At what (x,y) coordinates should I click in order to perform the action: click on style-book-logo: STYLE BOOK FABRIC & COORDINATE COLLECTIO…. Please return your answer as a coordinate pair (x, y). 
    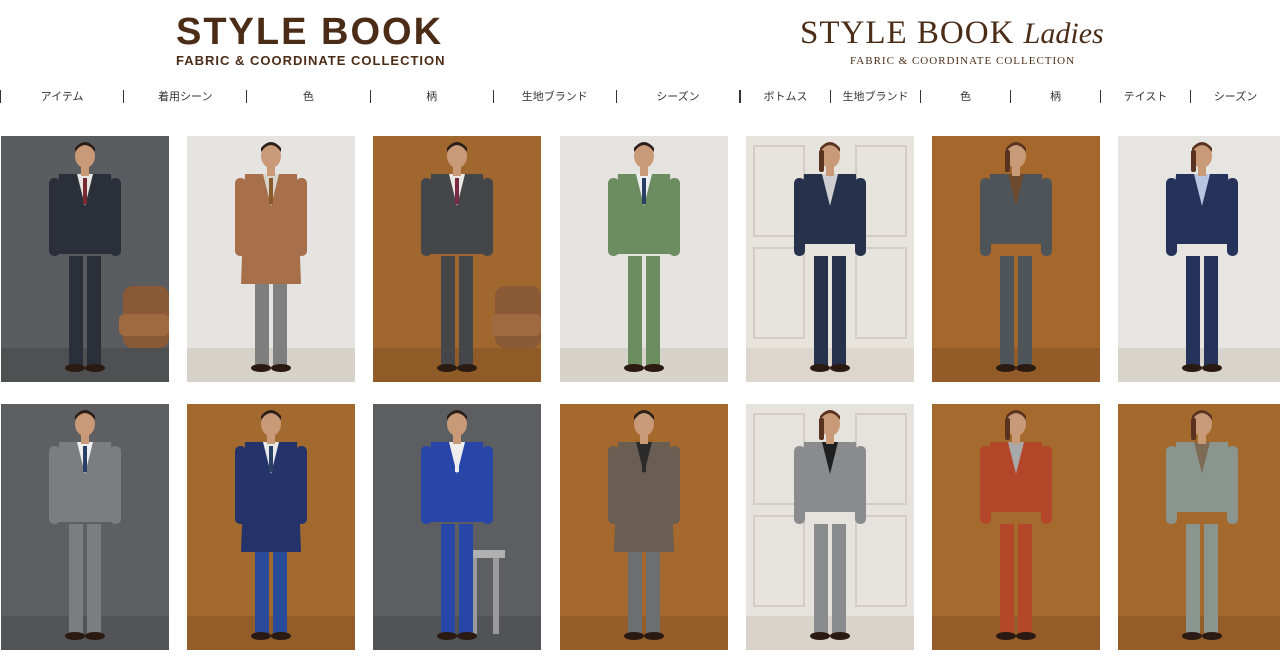
    Looking at the image, I should click on (321, 40).